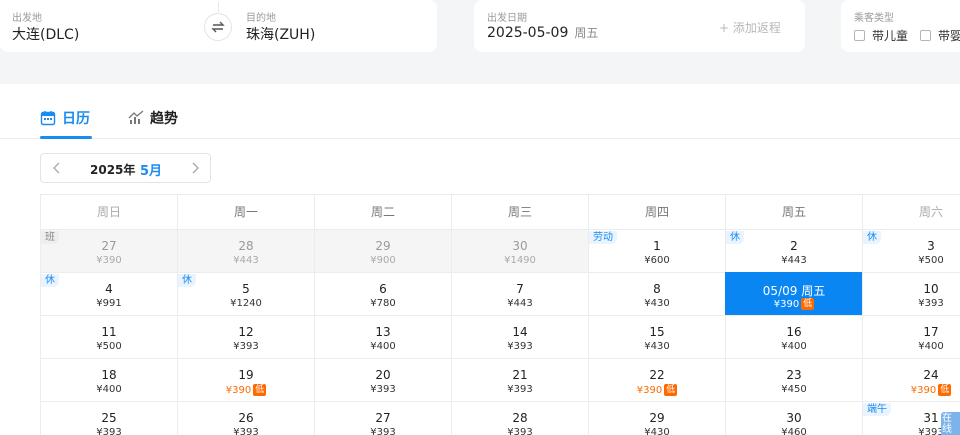 The height and width of the screenshot is (435, 960). What do you see at coordinates (656, 211) in the screenshot?
I see `weekday-header-cell: 周四` at bounding box center [656, 211].